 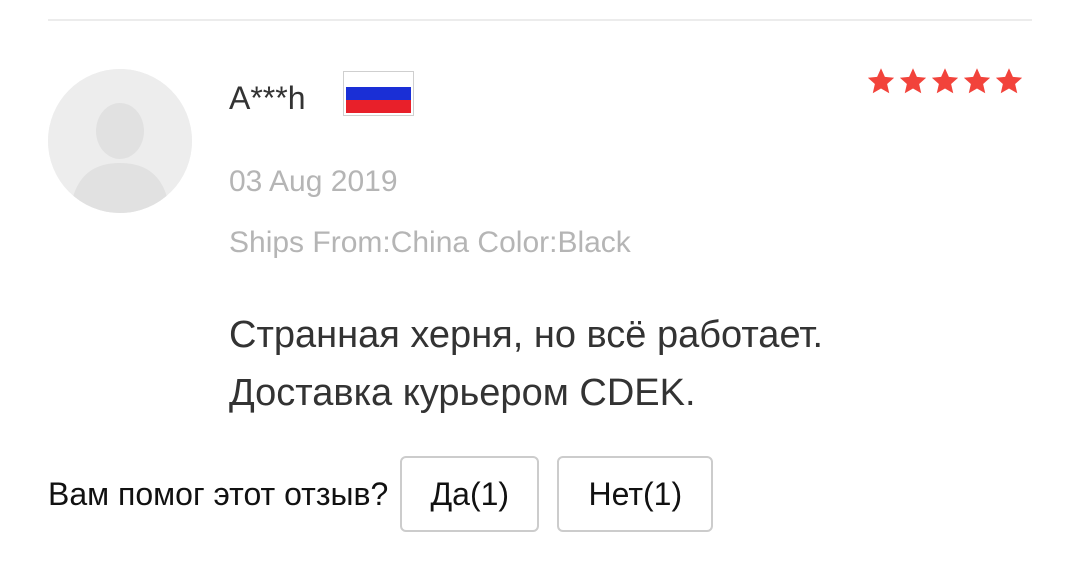 What do you see at coordinates (267, 98) in the screenshot?
I see `reviewer-name: A***h` at bounding box center [267, 98].